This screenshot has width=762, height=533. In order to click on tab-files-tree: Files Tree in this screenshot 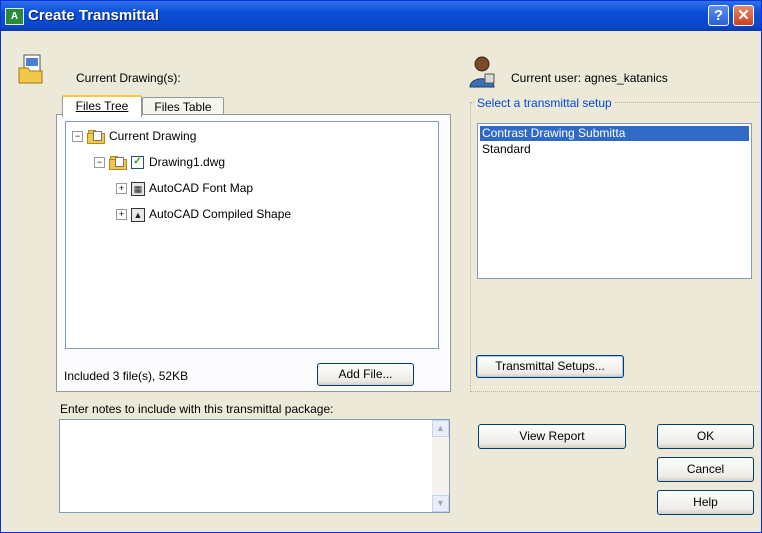, I will do `click(102, 106)`.